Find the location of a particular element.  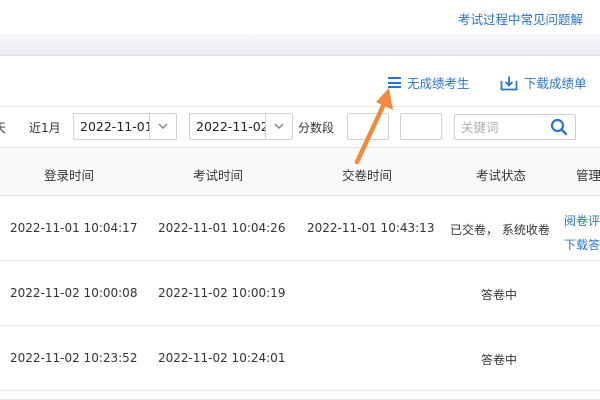

download-answer-link: 下载答 is located at coordinates (582, 245).